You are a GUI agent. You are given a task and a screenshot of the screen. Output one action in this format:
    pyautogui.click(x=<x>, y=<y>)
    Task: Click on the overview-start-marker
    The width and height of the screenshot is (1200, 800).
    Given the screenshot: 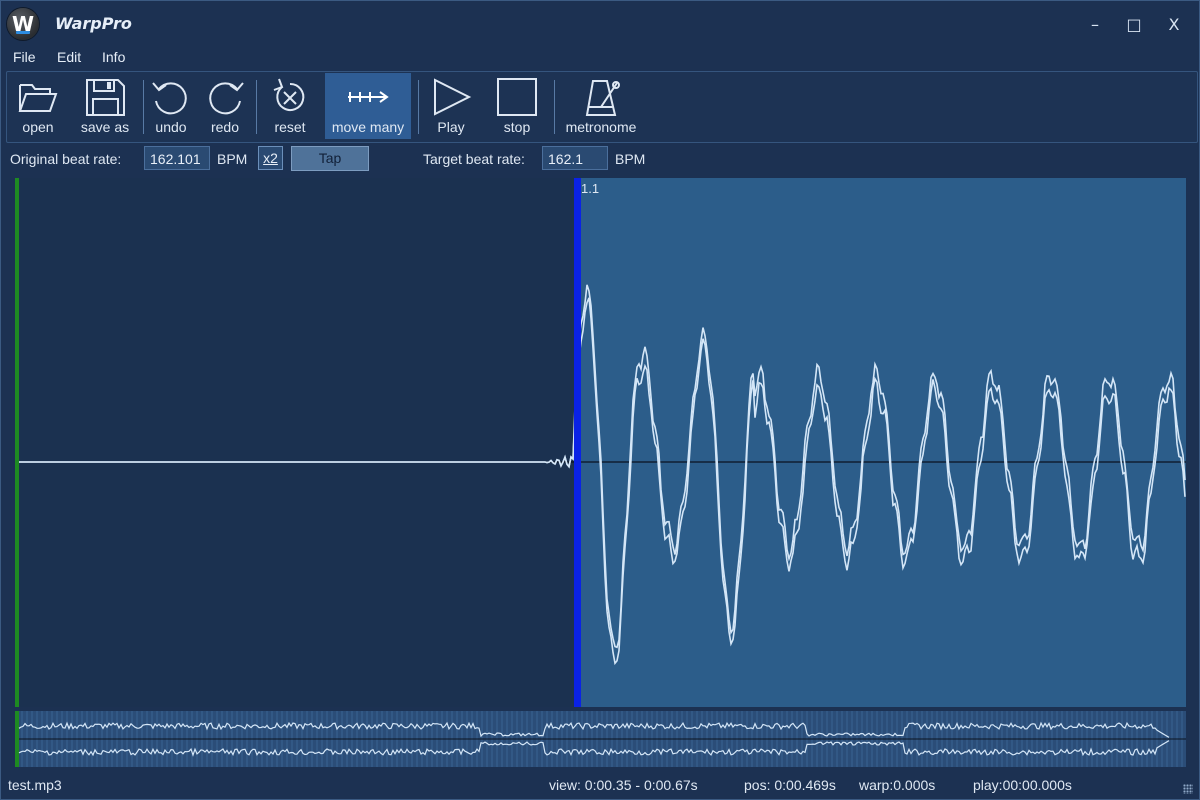 What is the action you would take?
    pyautogui.click(x=17, y=739)
    